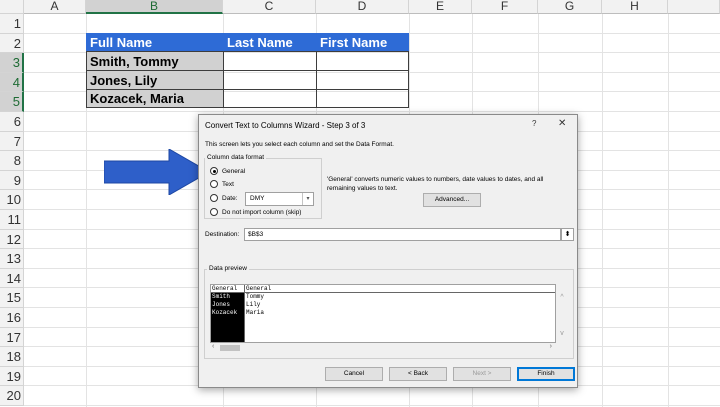 Image resolution: width=720 pixels, height=407 pixels. Describe the element at coordinates (12, 200) in the screenshot. I see `row-header-10: 10` at that location.